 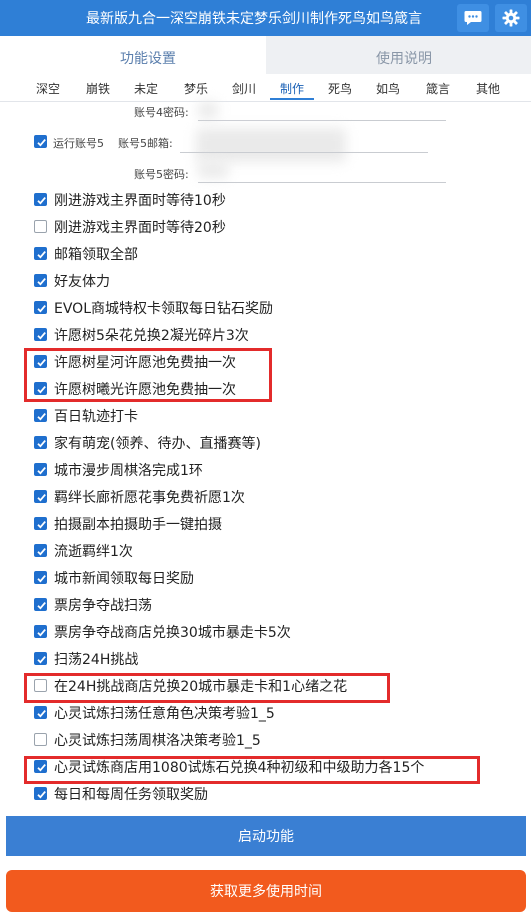 I want to click on acc5-email-value-redacted, so click(x=271, y=145).